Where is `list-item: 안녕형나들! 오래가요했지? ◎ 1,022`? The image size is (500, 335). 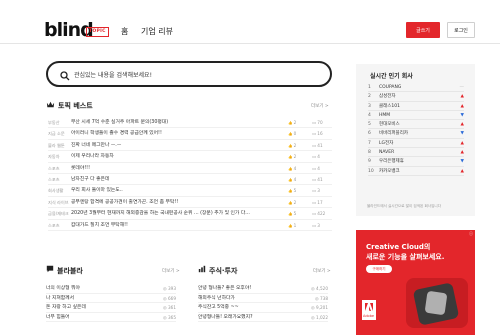
list-item: 안녕형나들! 오래가요했지? ◎ 1,022 is located at coordinates (263, 318).